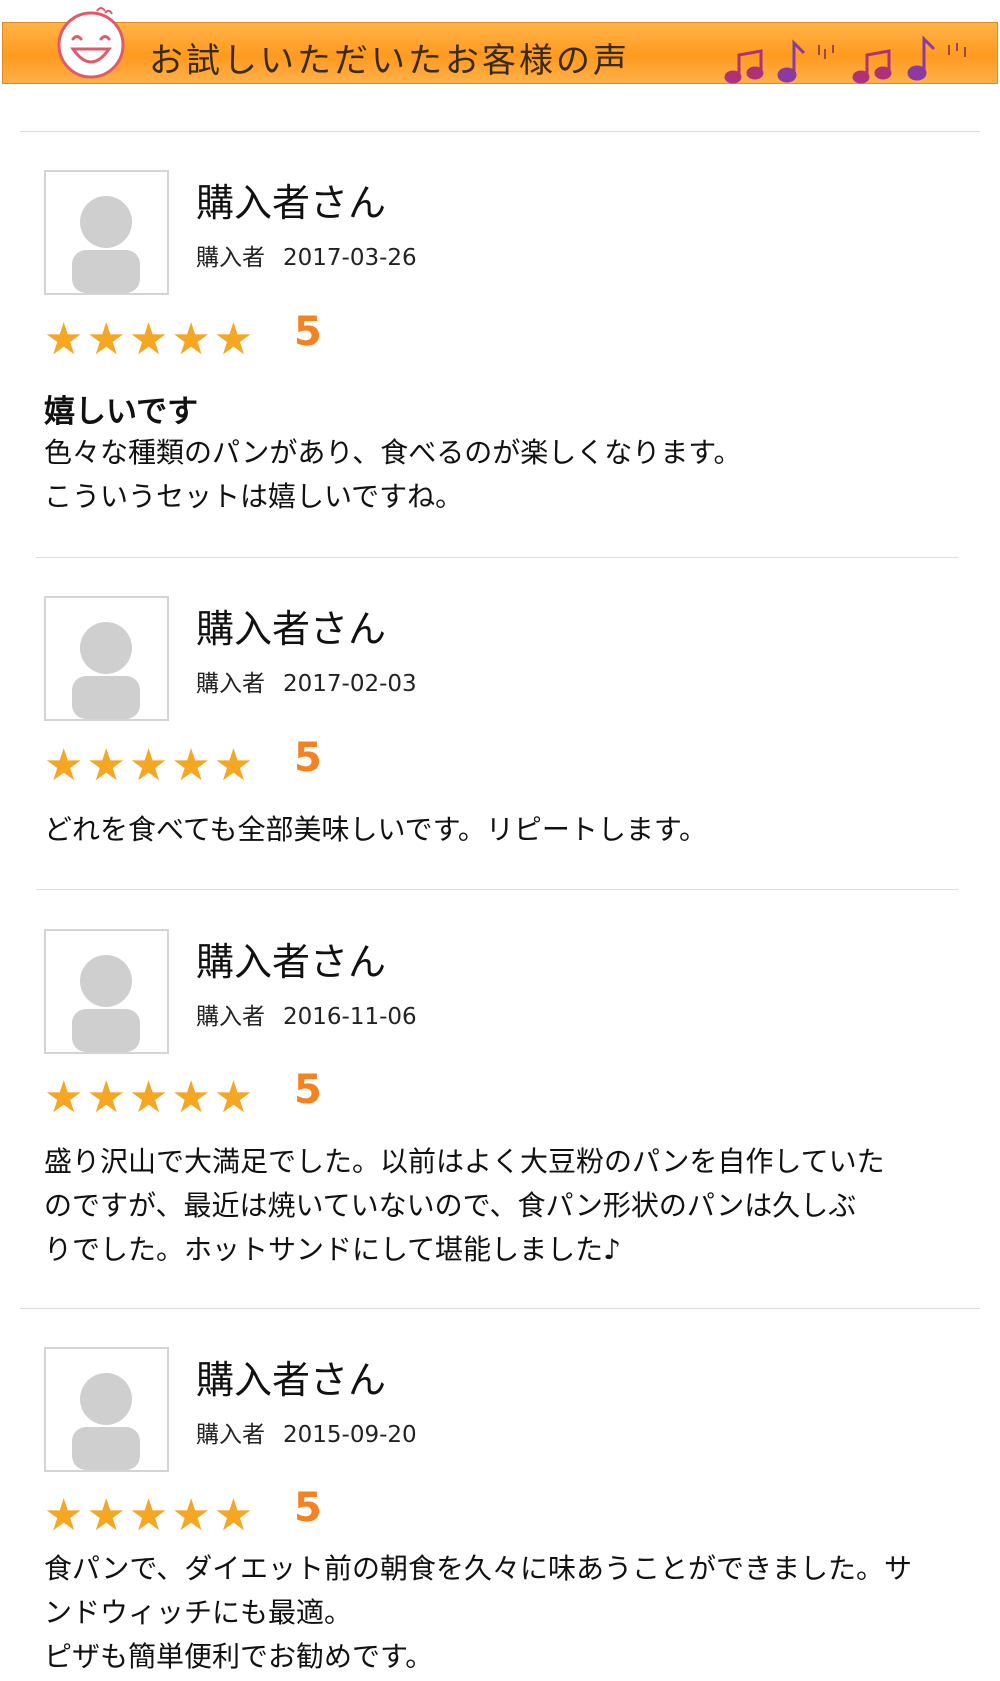  What do you see at coordinates (350, 258) in the screenshot?
I see `review-date: 2017-03-26` at bounding box center [350, 258].